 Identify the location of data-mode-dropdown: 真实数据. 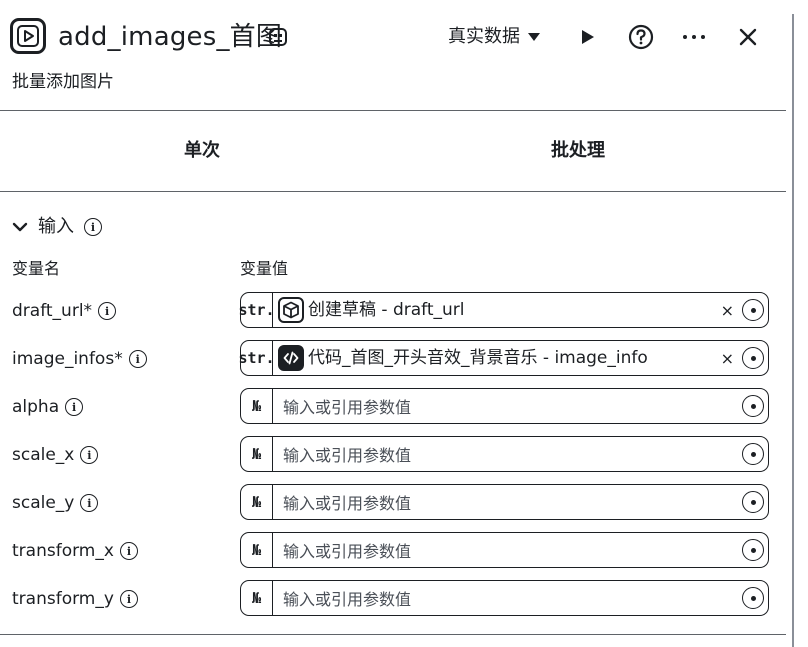
(494, 37).